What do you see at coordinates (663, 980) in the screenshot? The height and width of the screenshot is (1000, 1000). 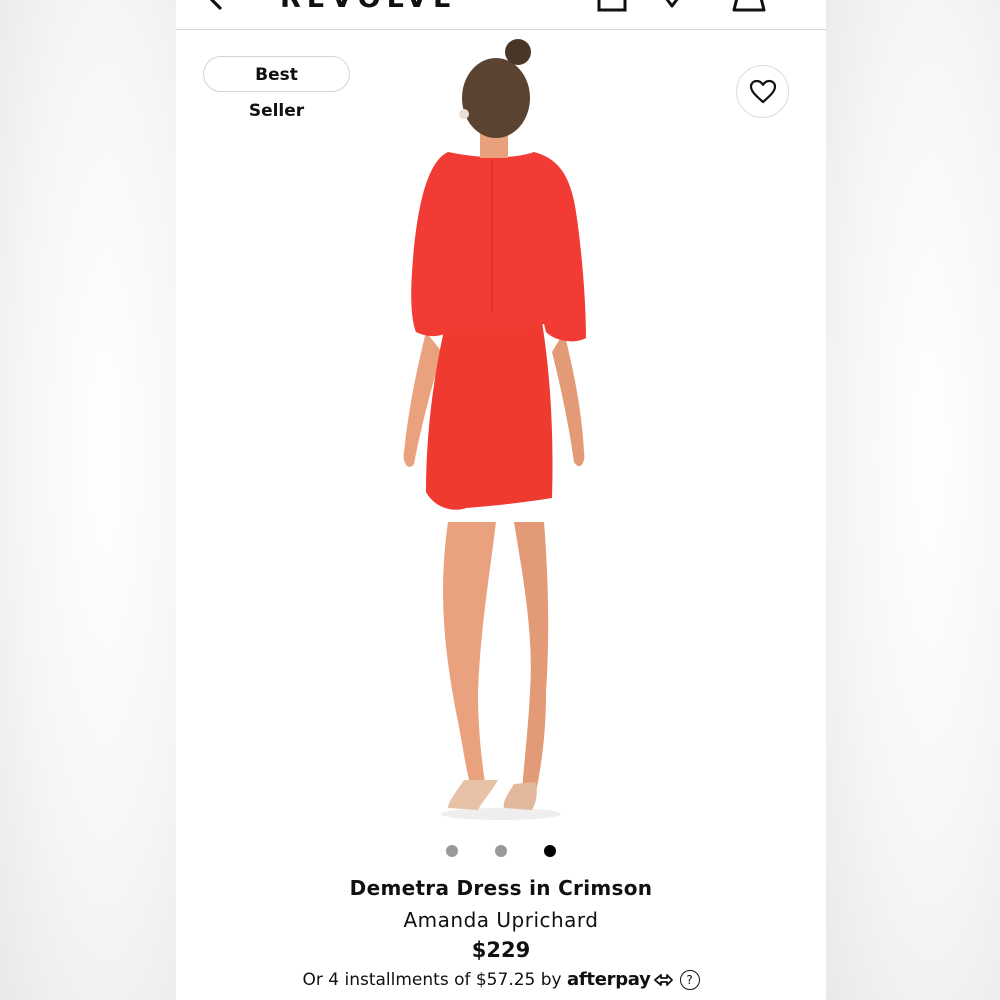 I see `afterpay-arrows-icon` at bounding box center [663, 980].